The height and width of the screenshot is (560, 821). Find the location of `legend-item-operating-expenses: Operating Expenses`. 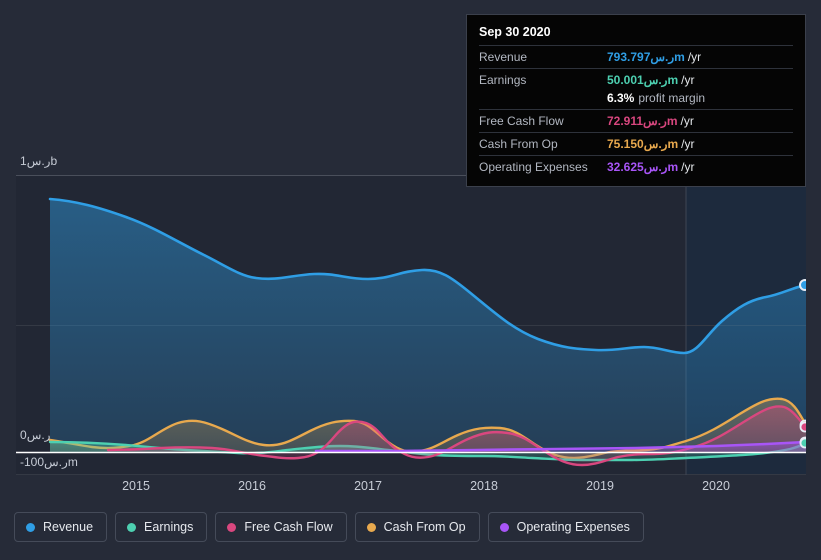

legend-item-operating-expenses: Operating Expenses is located at coordinates (565, 527).